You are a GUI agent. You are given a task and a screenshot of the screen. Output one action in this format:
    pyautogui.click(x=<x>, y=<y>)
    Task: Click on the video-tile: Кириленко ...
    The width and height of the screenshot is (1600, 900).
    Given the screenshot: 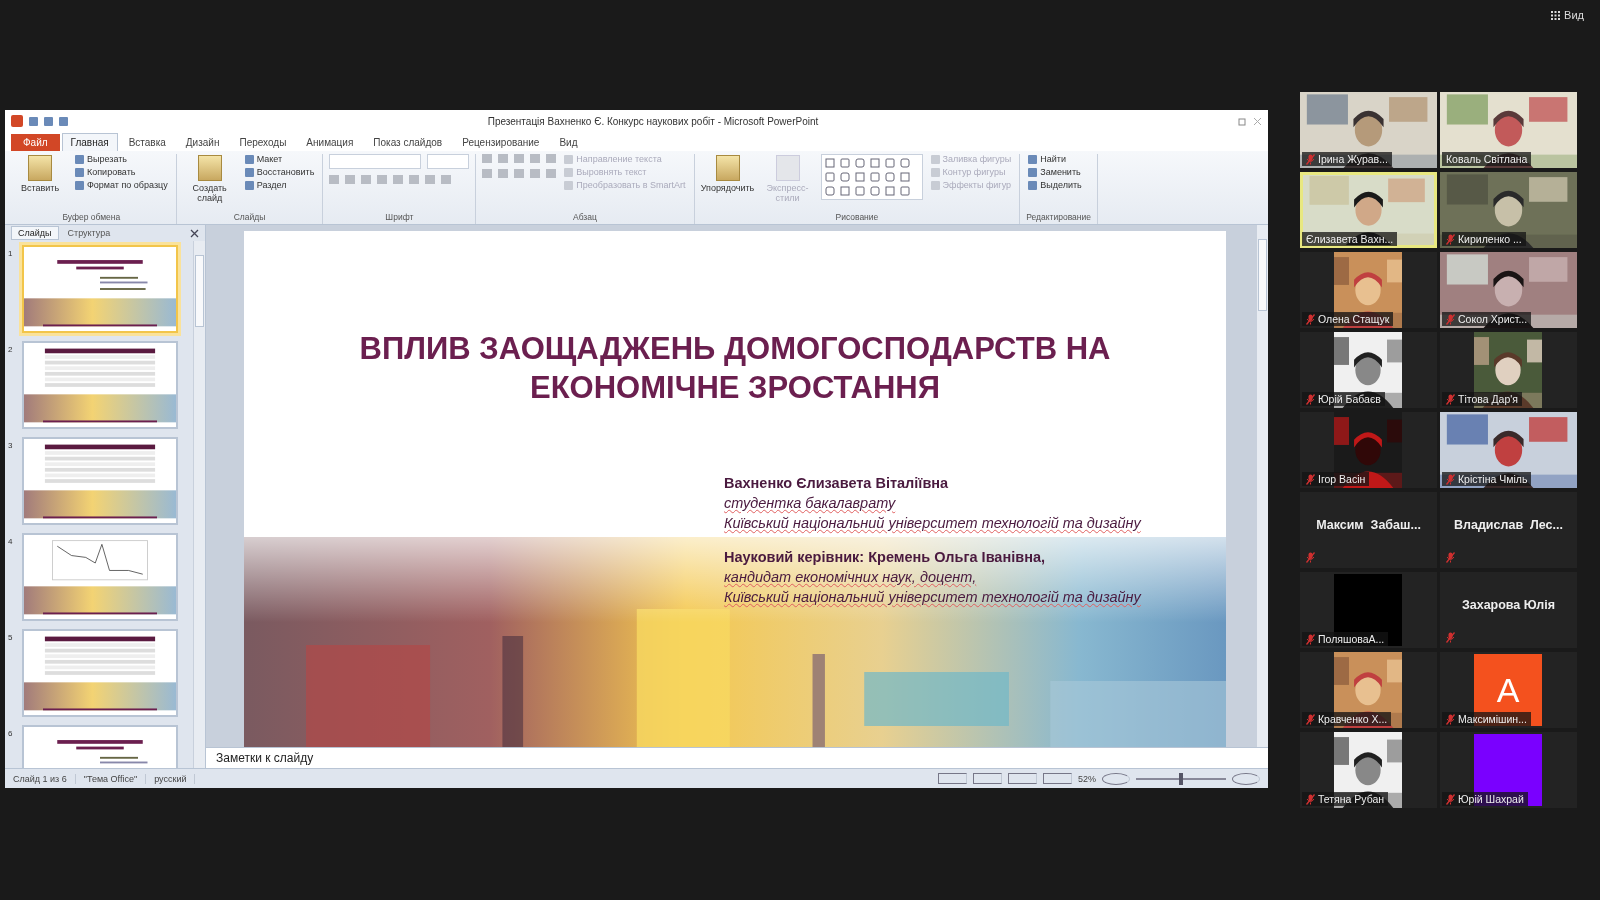 What is the action you would take?
    pyautogui.click(x=1508, y=210)
    